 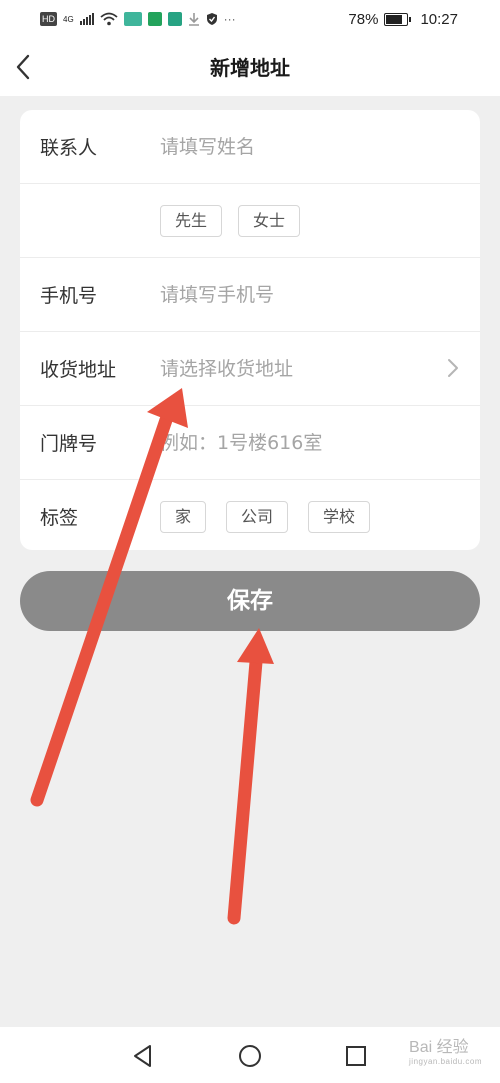 What do you see at coordinates (143, 1056) in the screenshot?
I see `back-triangle-icon` at bounding box center [143, 1056].